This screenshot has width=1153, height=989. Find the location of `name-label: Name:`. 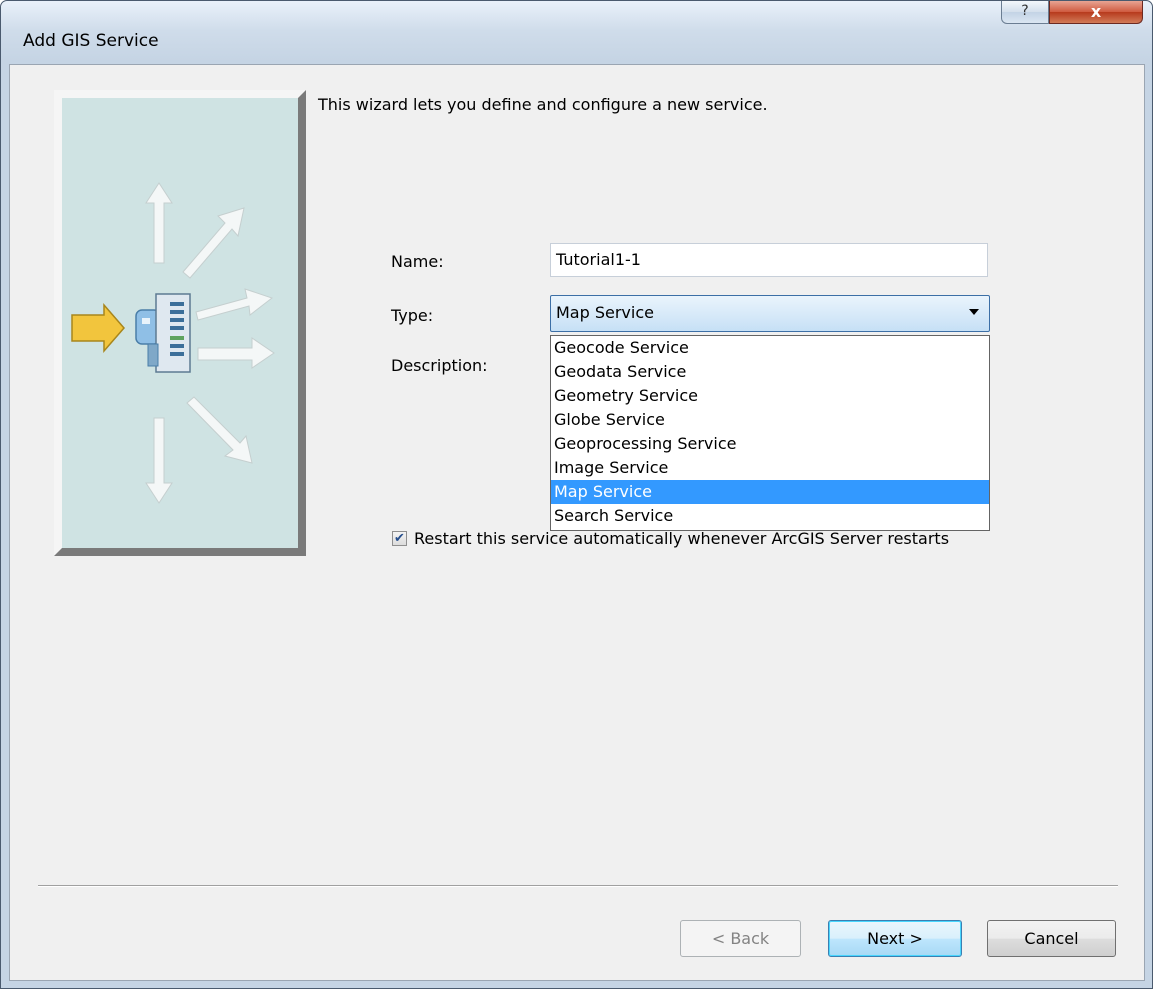

name-label: Name: is located at coordinates (417, 261).